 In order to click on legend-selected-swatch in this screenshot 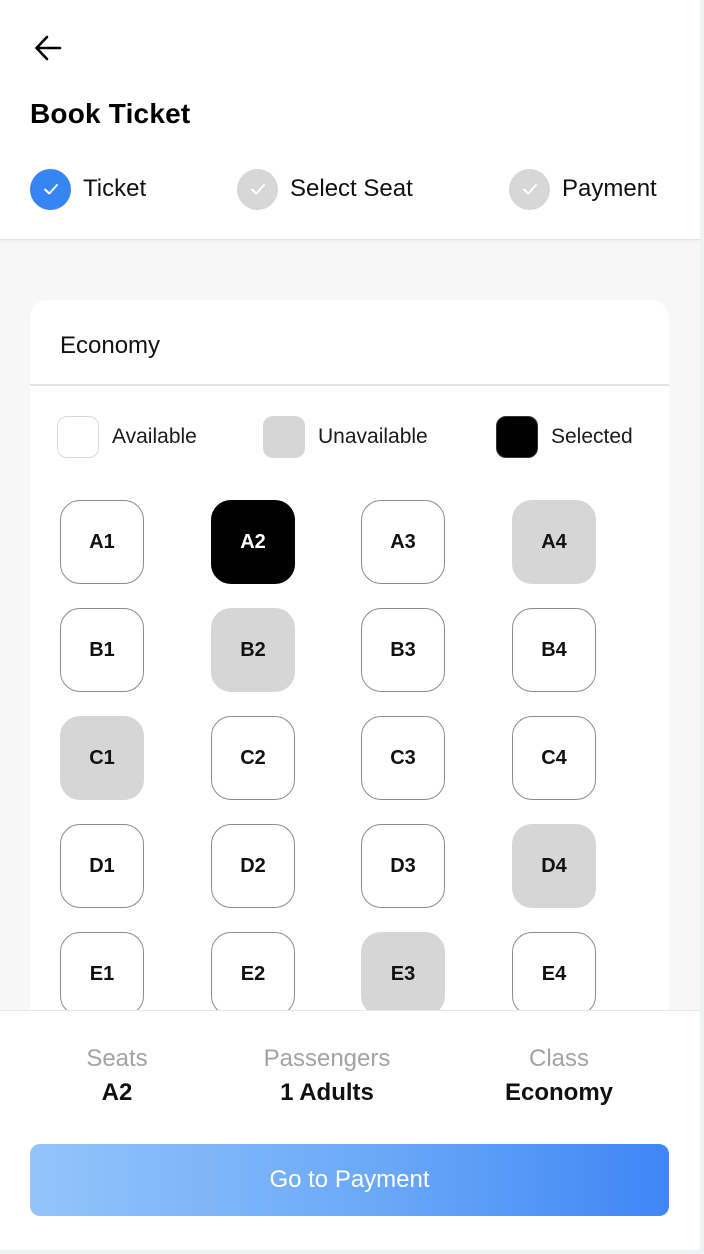, I will do `click(517, 437)`.